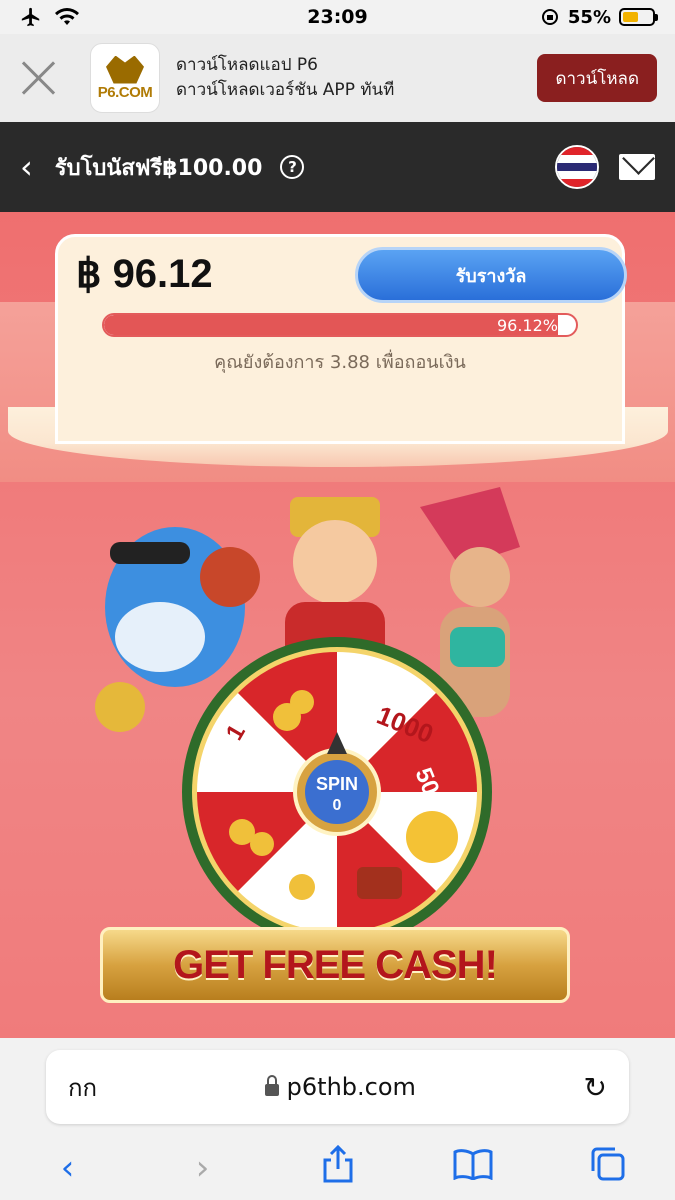 This screenshot has height=1200, width=675. Describe the element at coordinates (82, 1087) in the screenshot. I see `text-size-button: กก` at that location.